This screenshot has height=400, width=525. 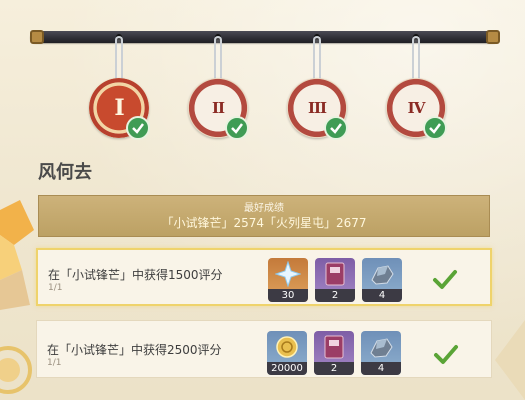 What do you see at coordinates (493, 37) in the screenshot?
I see `rod-cap-right` at bounding box center [493, 37].